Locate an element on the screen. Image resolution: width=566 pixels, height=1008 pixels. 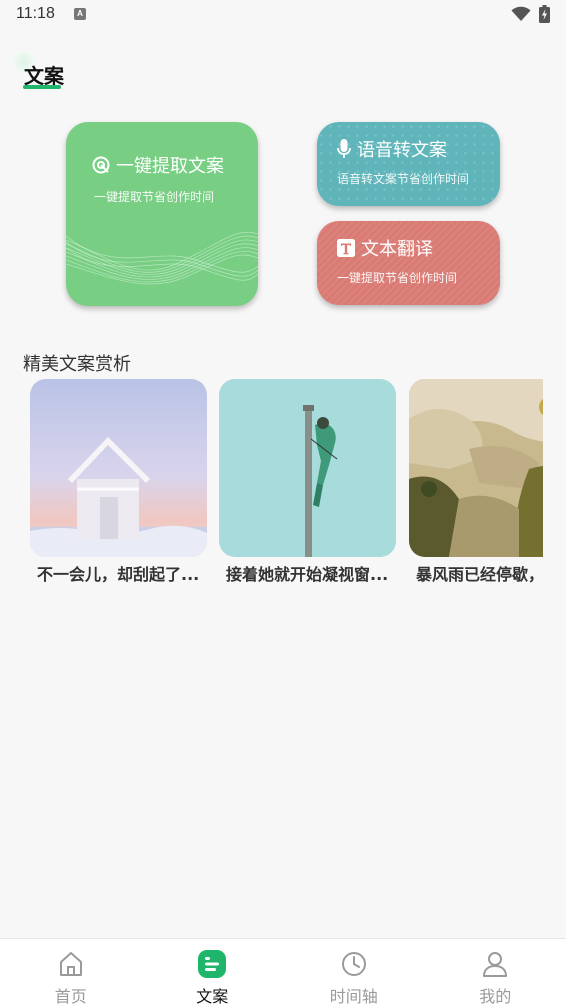
nav-item-home: 首页 is located at coordinates (71, 973).